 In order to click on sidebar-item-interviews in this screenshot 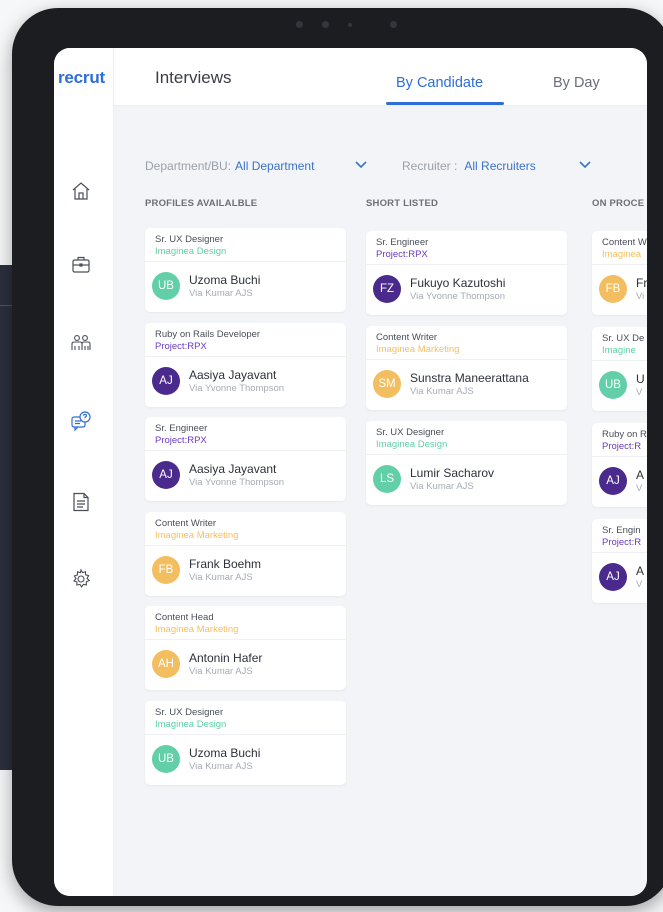, I will do `click(81, 421)`.